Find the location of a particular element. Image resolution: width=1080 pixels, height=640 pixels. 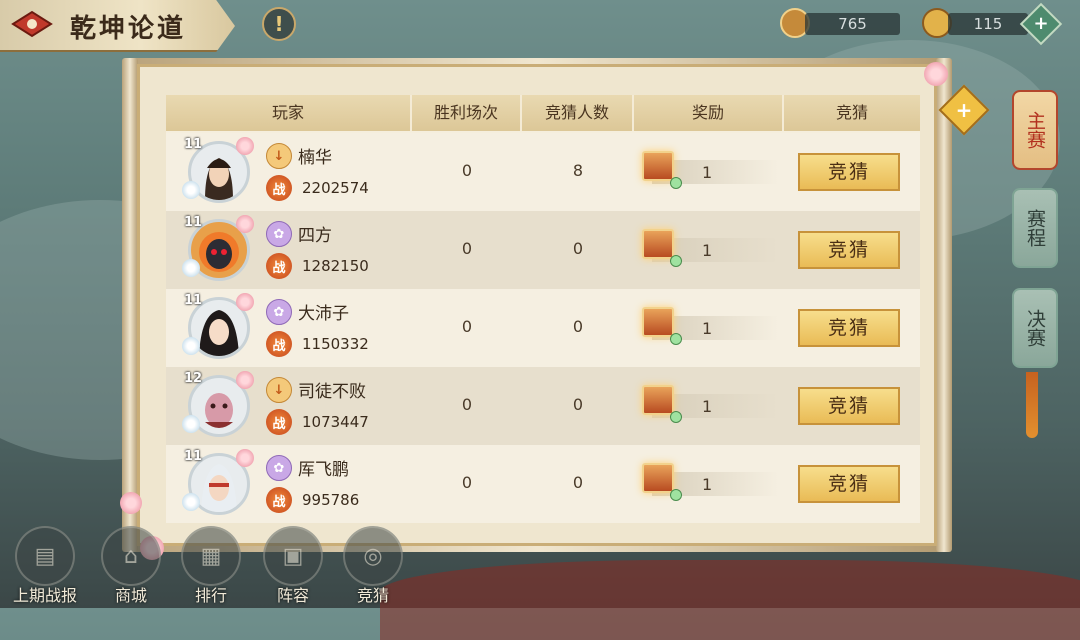

player-name: 四方 is located at coordinates (315, 236).